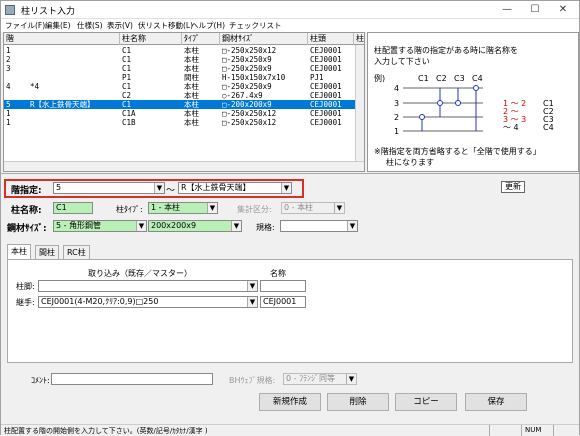 Image resolution: width=580 pixels, height=436 pixels. Describe the element at coordinates (127, 95) in the screenshot. I see `cell-column-name: C2` at that location.